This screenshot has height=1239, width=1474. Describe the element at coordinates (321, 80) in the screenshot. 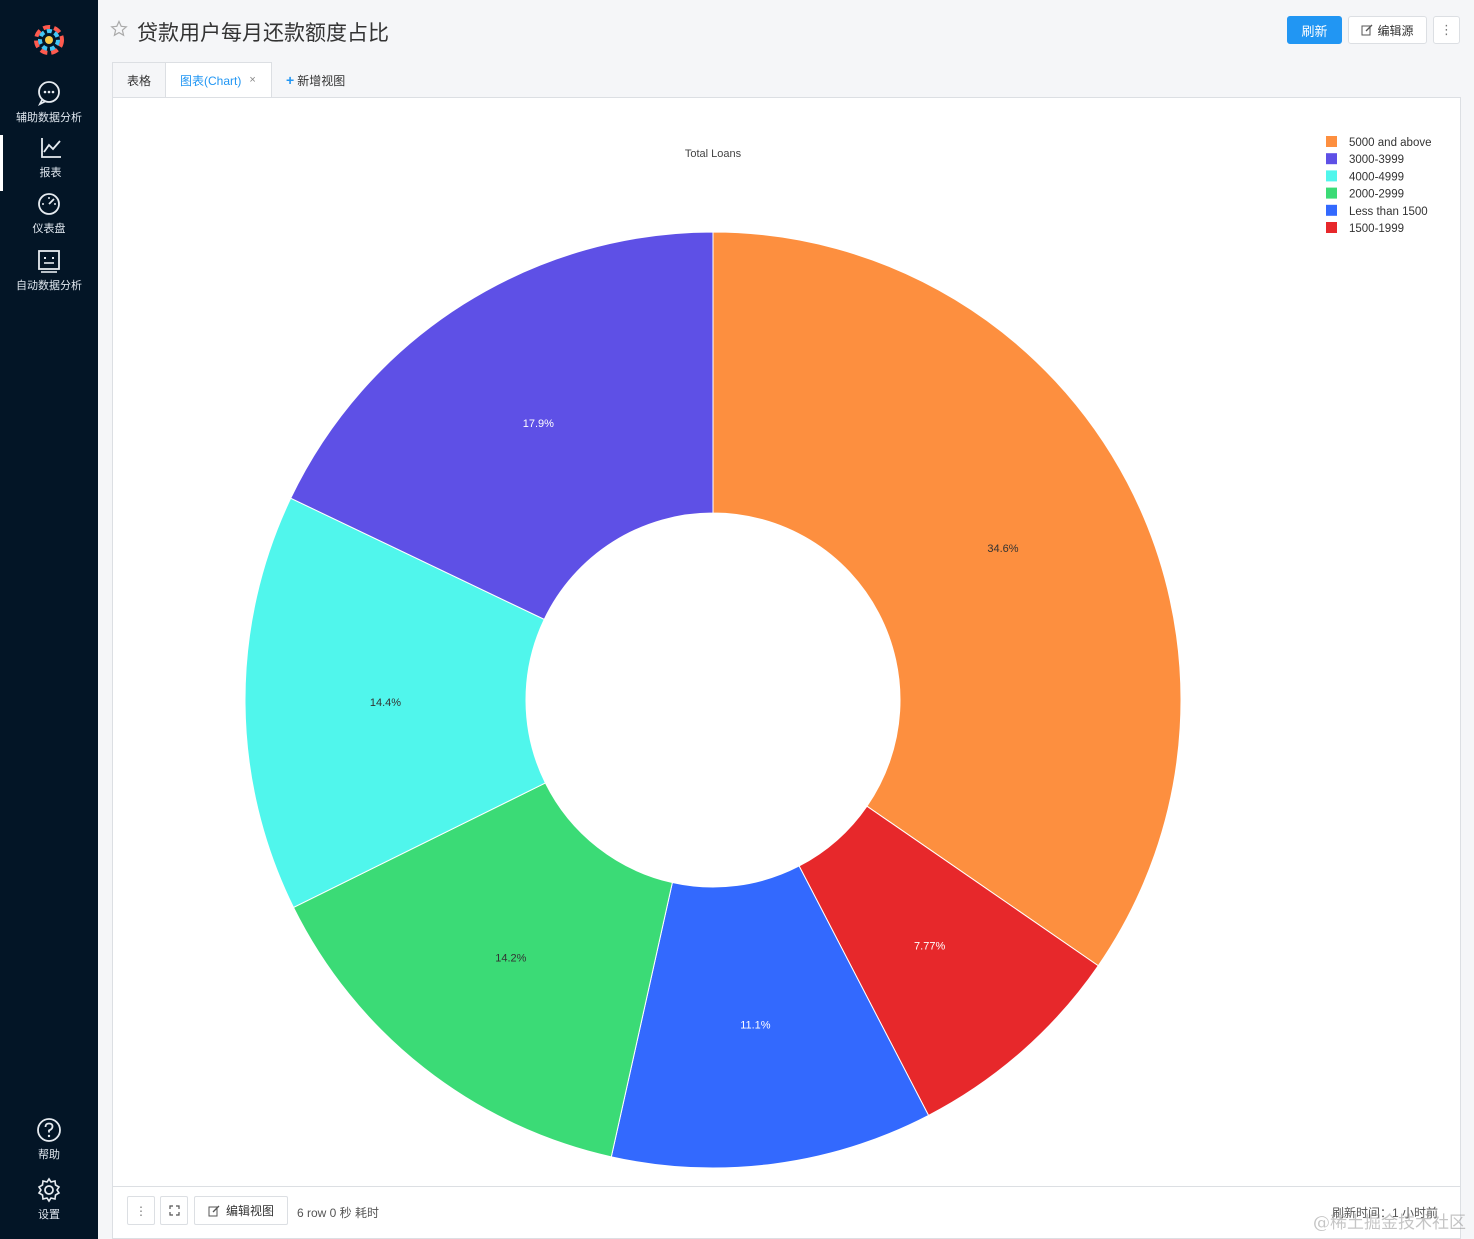

I see `add-view-label: 新增视图` at that location.